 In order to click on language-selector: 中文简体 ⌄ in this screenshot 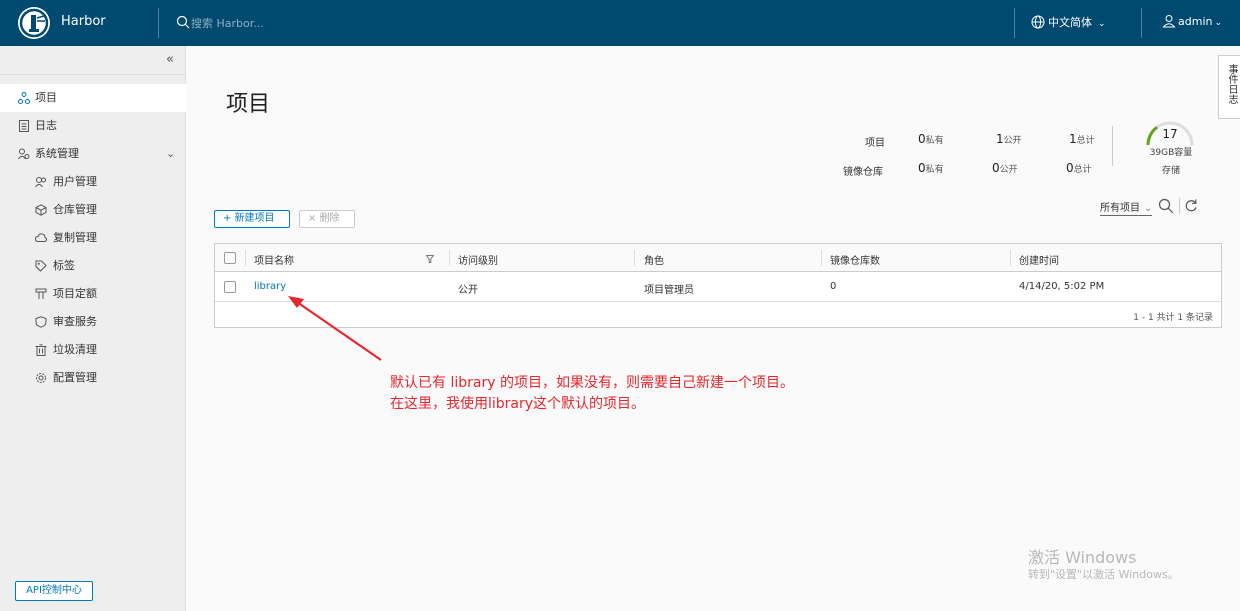, I will do `click(1068, 22)`.